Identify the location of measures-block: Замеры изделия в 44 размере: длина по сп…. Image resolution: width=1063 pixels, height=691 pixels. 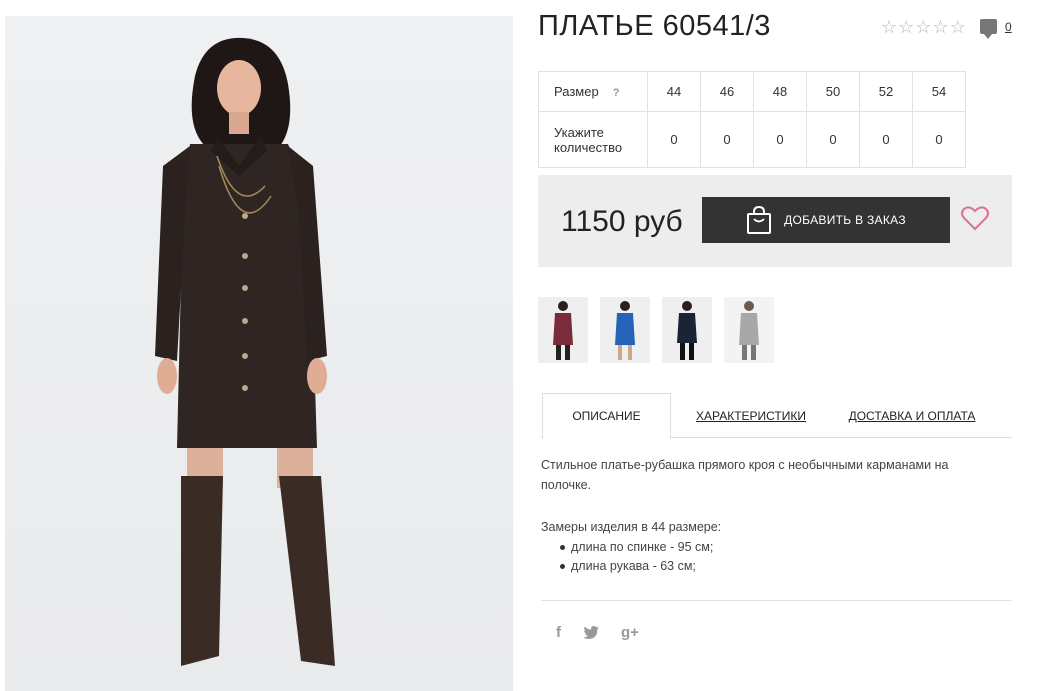
(631, 547).